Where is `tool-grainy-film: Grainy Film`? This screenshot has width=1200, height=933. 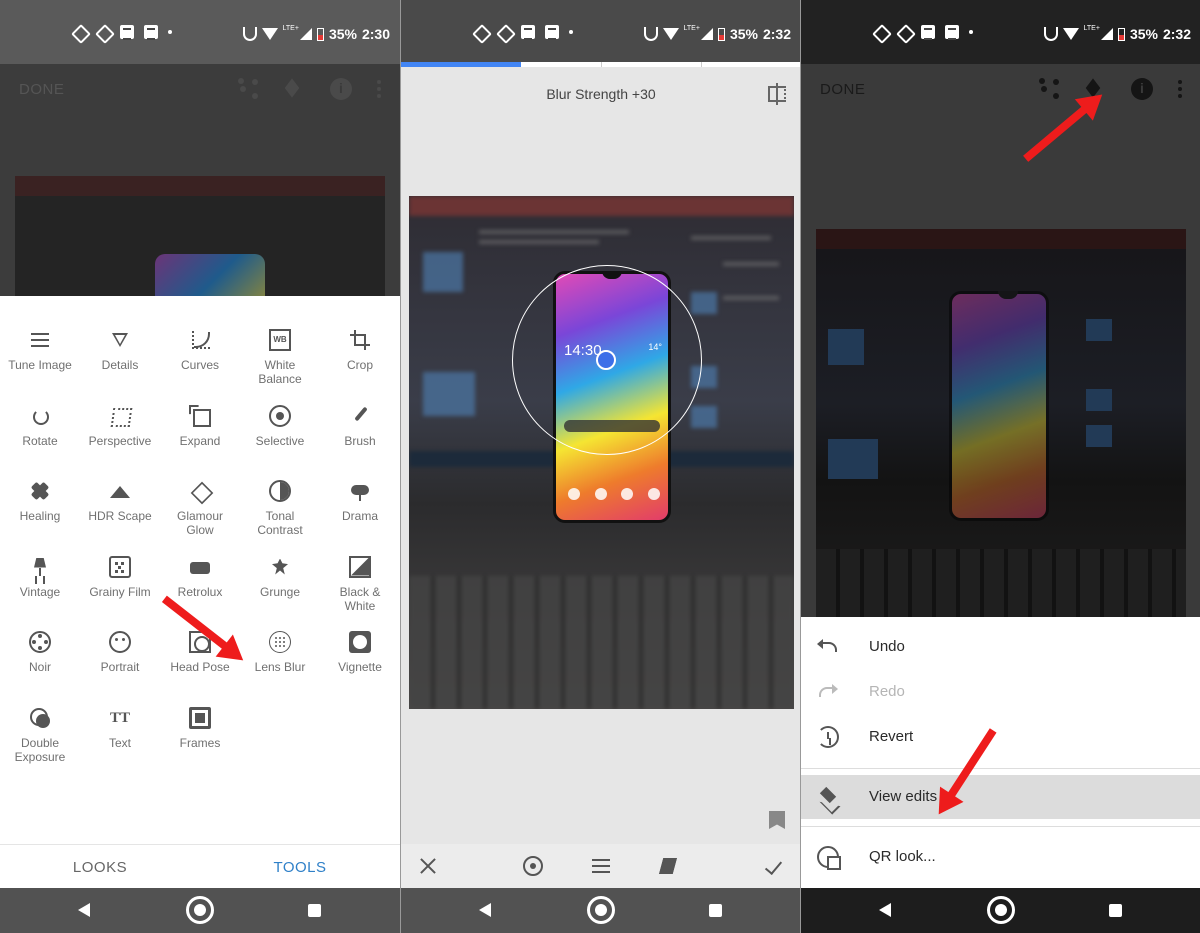 tool-grainy-film: Grainy Film is located at coordinates (120, 577).